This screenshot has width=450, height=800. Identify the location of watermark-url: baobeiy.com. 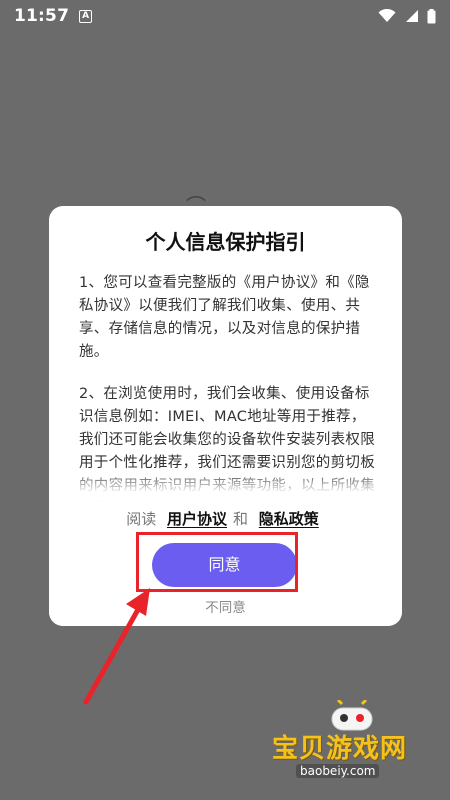
(338, 771).